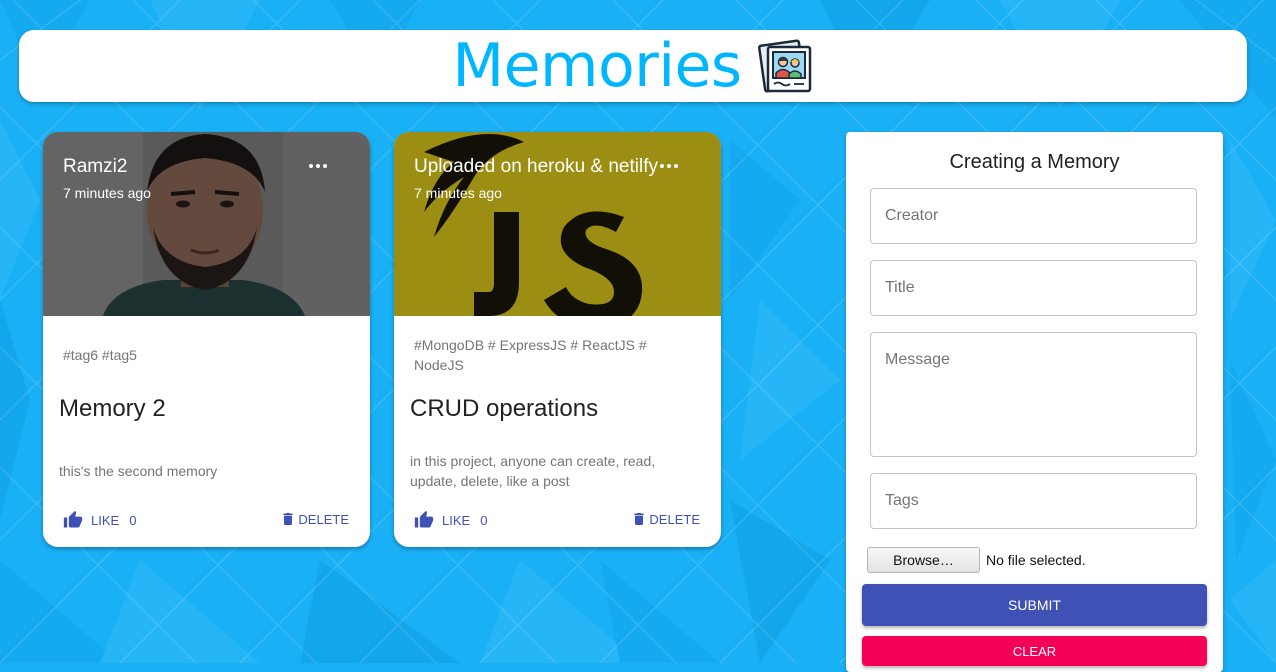 The width and height of the screenshot is (1276, 672). I want to click on file-status: No file selected., so click(1036, 560).